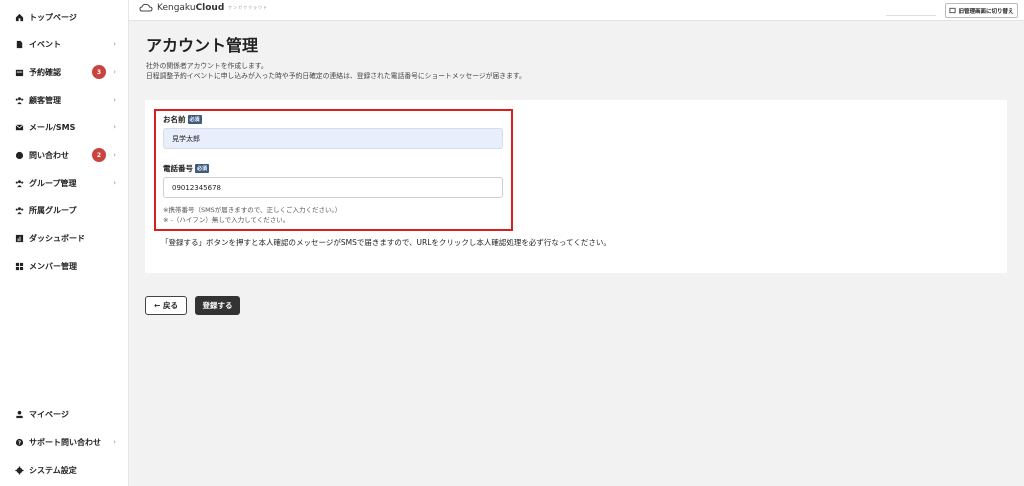 The height and width of the screenshot is (486, 1024). I want to click on people-icon, so click(19, 100).